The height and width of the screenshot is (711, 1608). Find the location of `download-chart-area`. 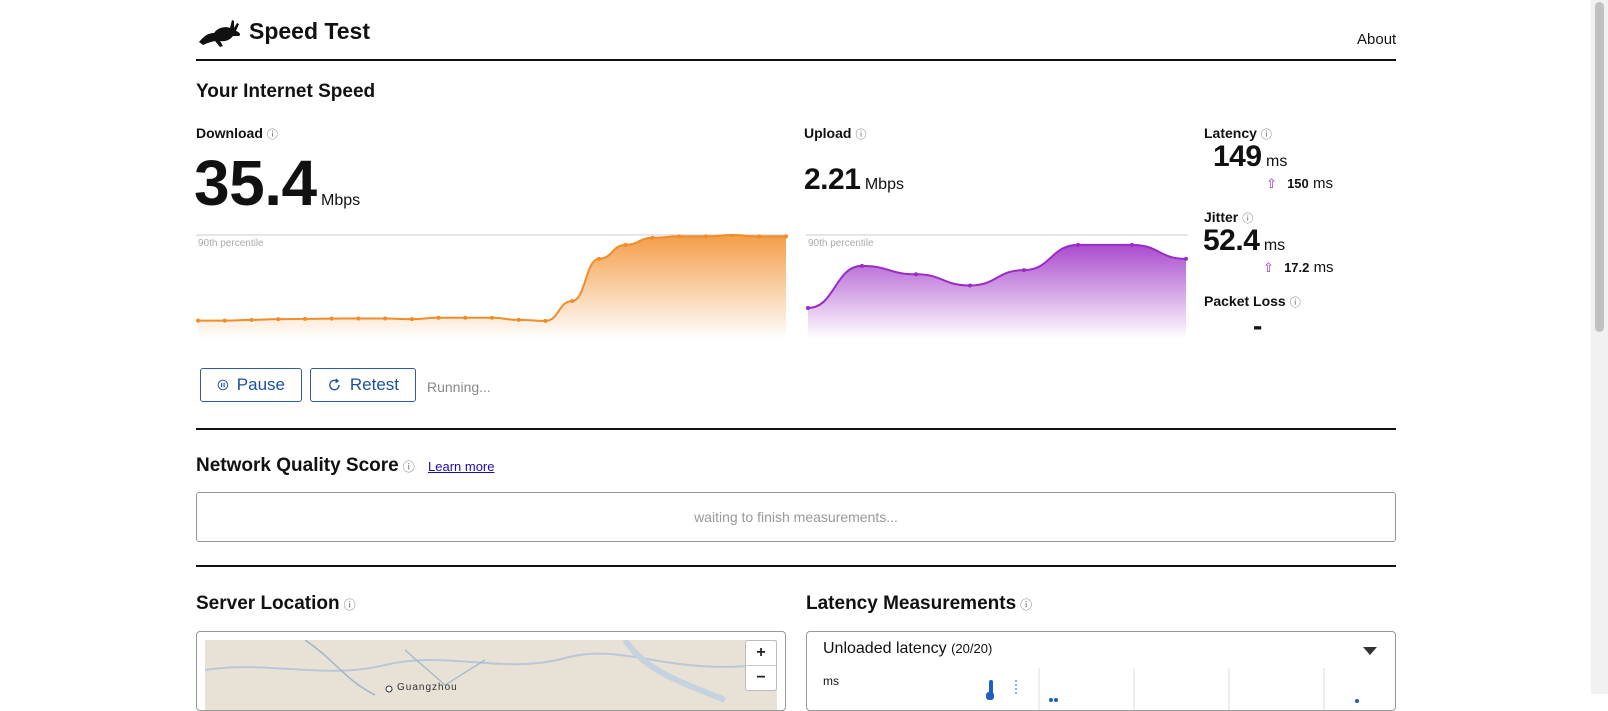

download-chart-area is located at coordinates (492, 287).